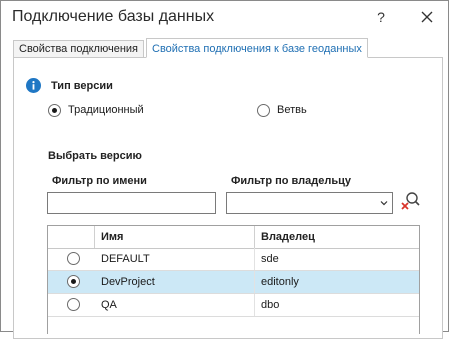  Describe the element at coordinates (270, 259) in the screenshot. I see `version-owner-cell: sde` at that location.